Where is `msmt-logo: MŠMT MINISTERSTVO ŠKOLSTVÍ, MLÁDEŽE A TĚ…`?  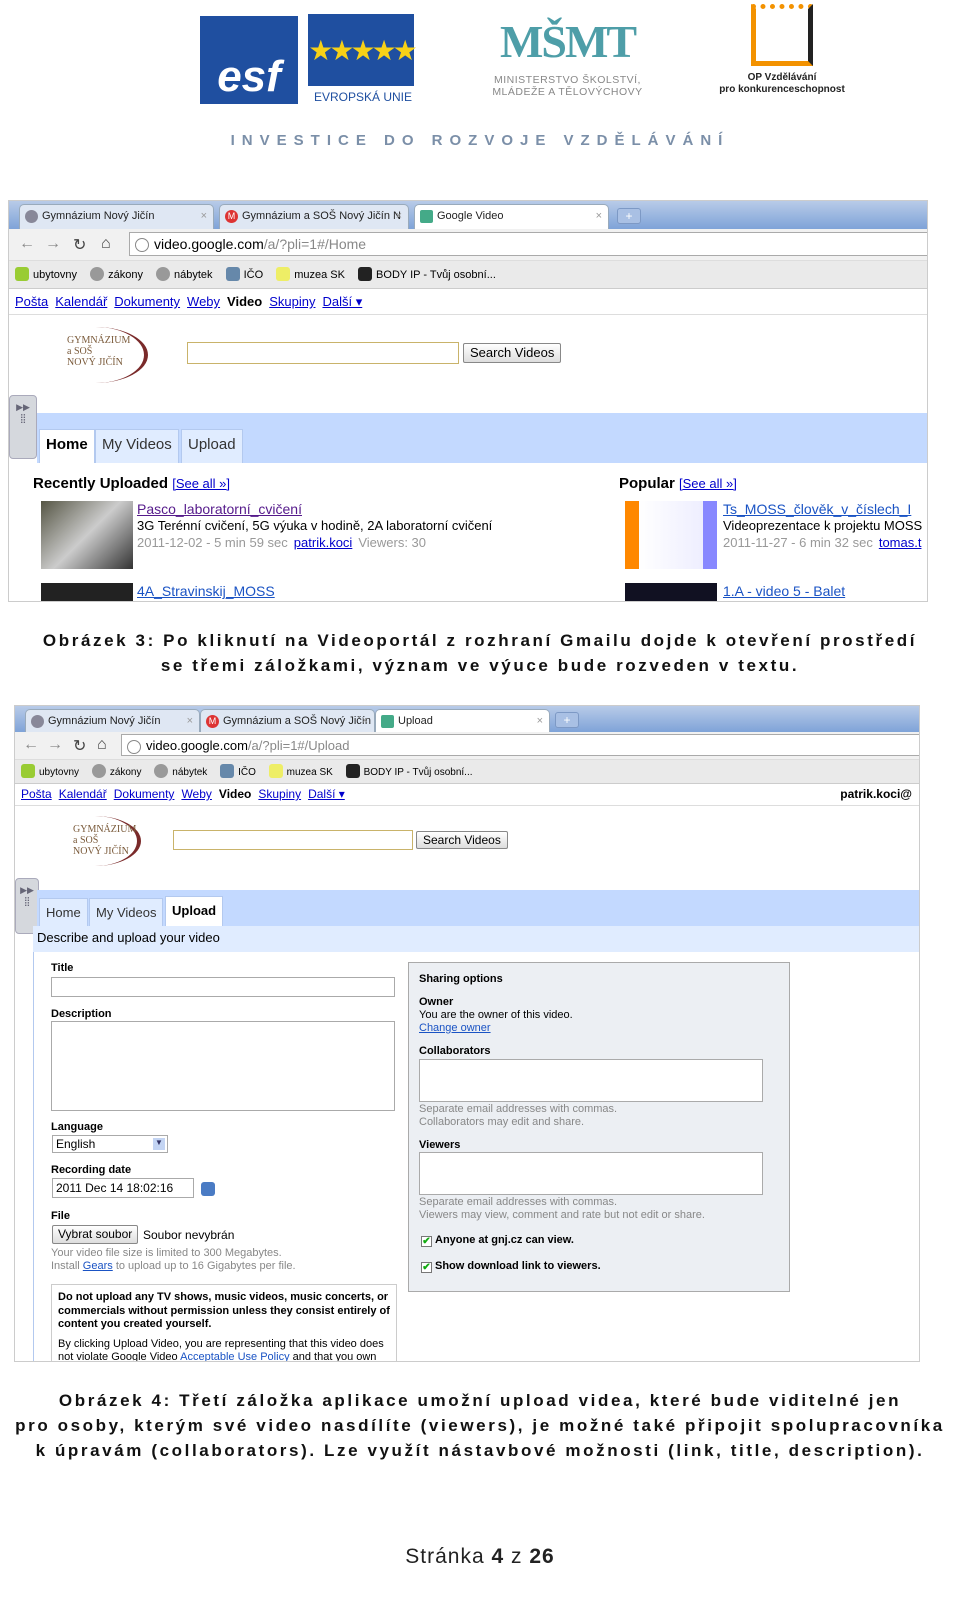 msmt-logo: MŠMT MINISTERSTVO ŠKOLSTVÍ, MLÁDEŽE A TĚ… is located at coordinates (567, 54).